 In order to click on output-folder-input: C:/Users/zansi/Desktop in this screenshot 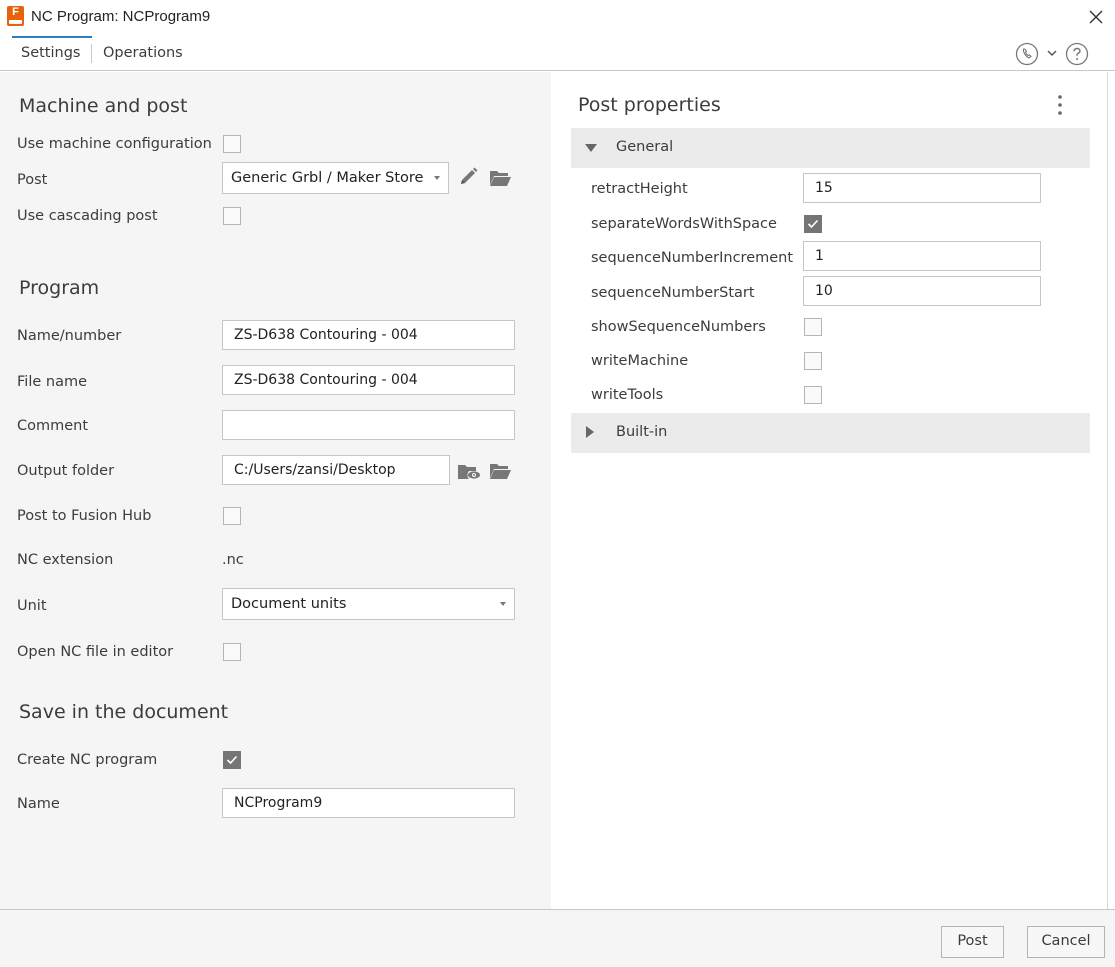, I will do `click(336, 470)`.